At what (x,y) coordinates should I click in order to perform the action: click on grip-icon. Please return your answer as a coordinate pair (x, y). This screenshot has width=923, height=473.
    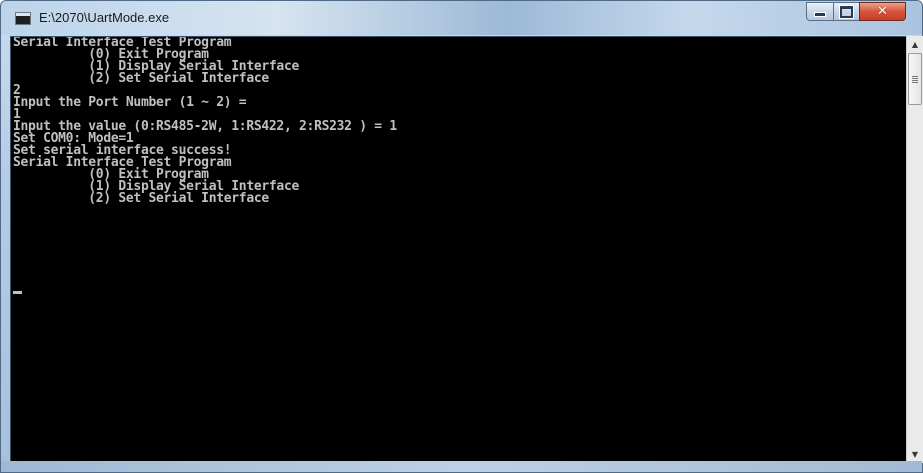
    Looking at the image, I should click on (915, 79).